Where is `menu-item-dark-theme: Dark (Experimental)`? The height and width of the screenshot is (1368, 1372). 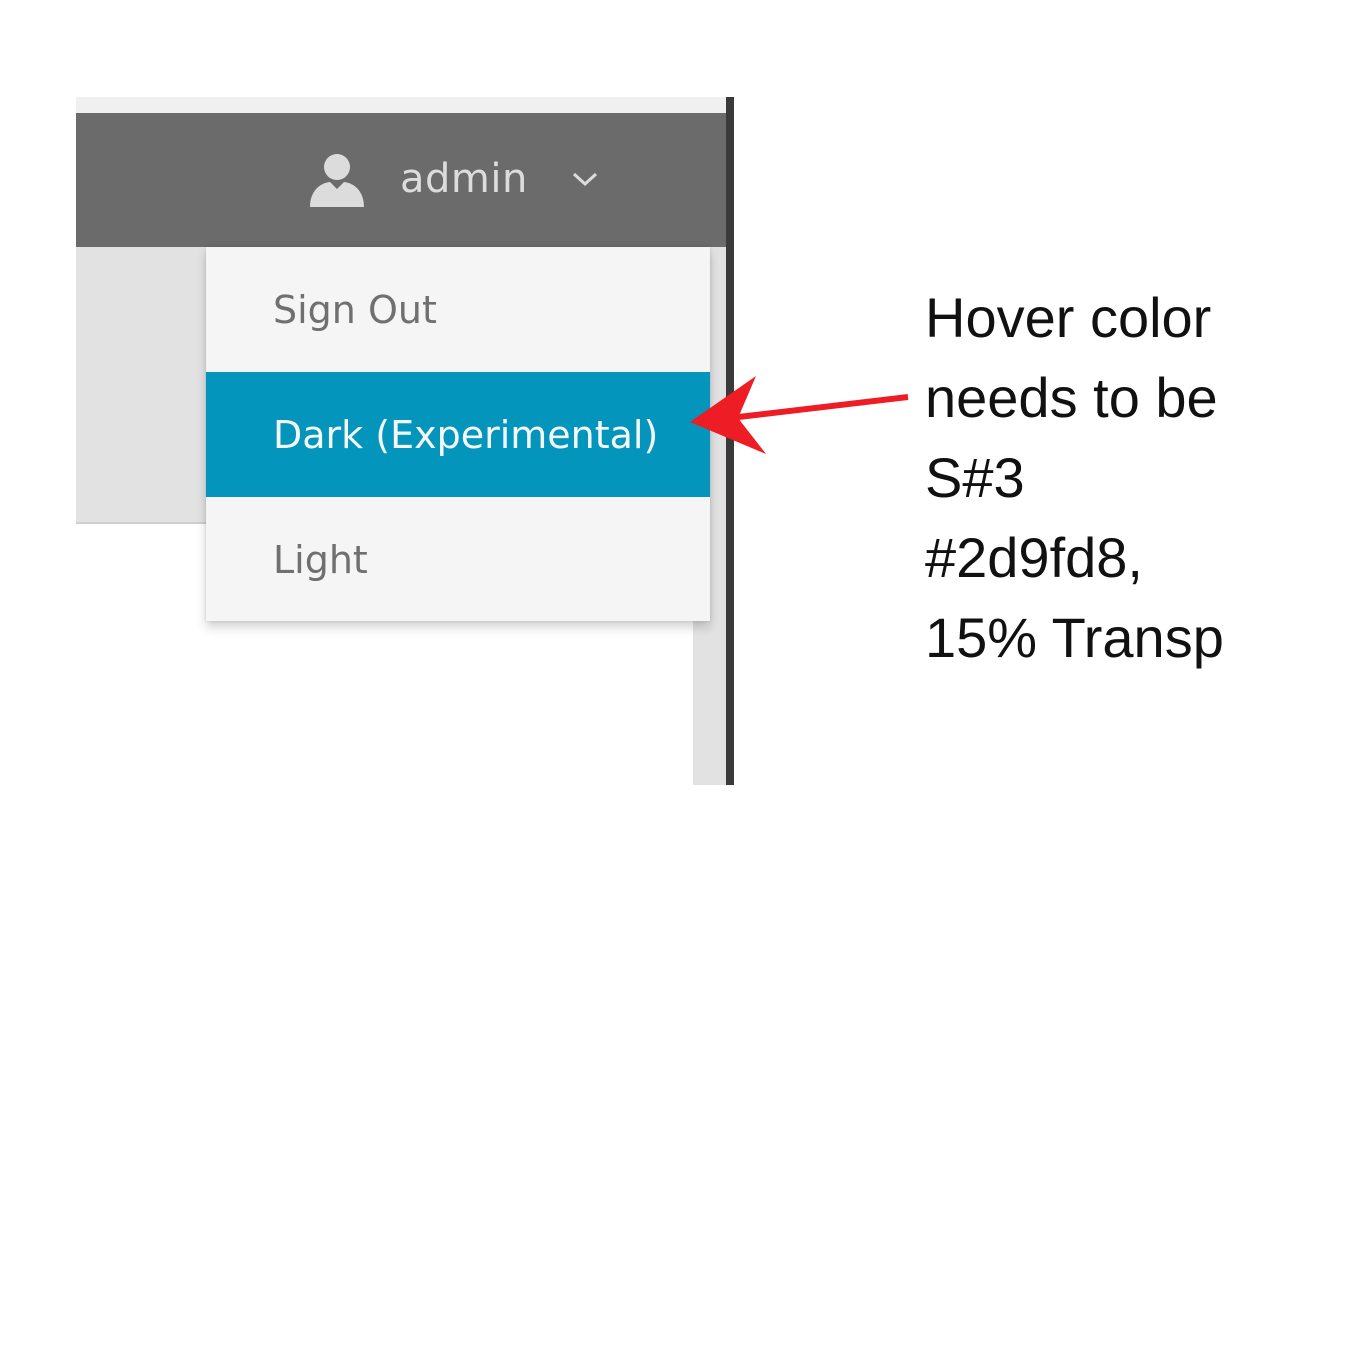
menu-item-dark-theme: Dark (Experimental) is located at coordinates (458, 434).